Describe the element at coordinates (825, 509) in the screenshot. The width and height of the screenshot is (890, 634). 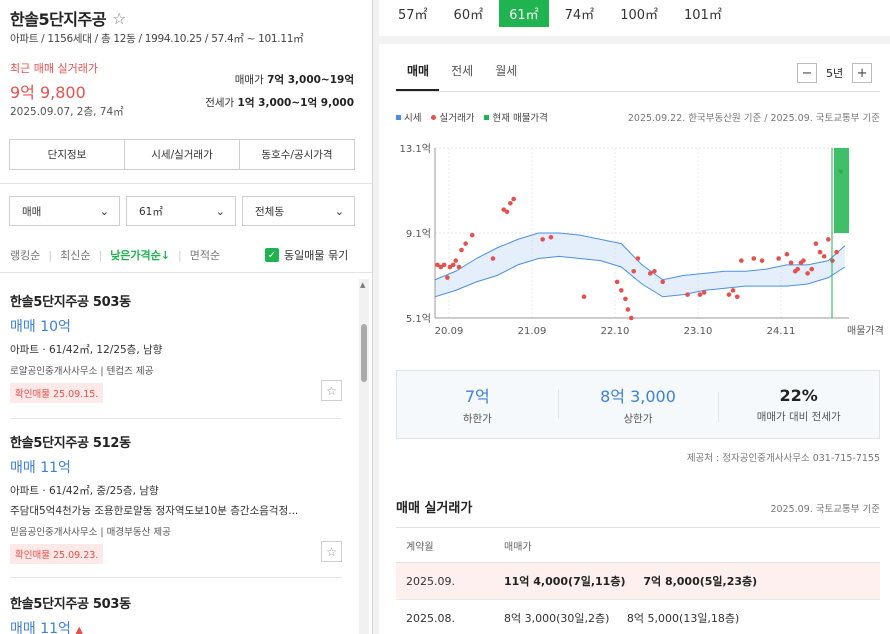
I see `deals-source: 2025.09. 국토교통부 기준` at that location.